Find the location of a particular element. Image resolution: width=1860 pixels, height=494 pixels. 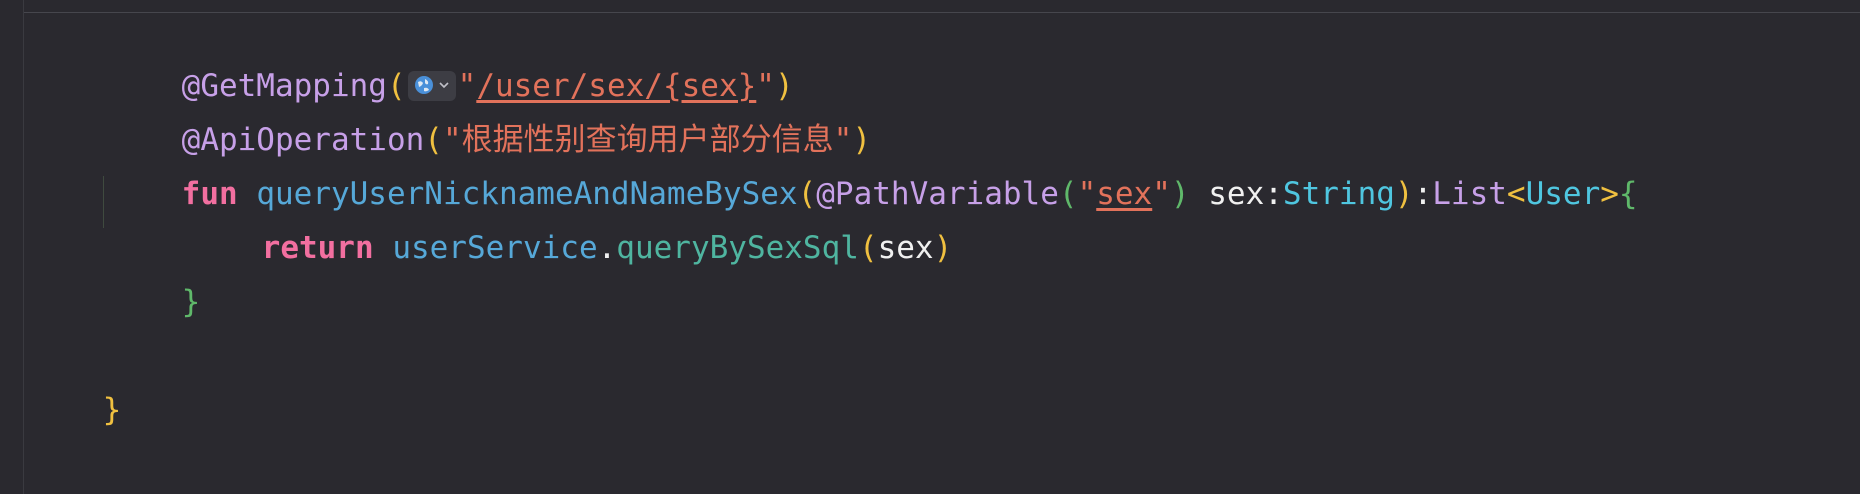

string-quote-open: " is located at coordinates (1087, 194).